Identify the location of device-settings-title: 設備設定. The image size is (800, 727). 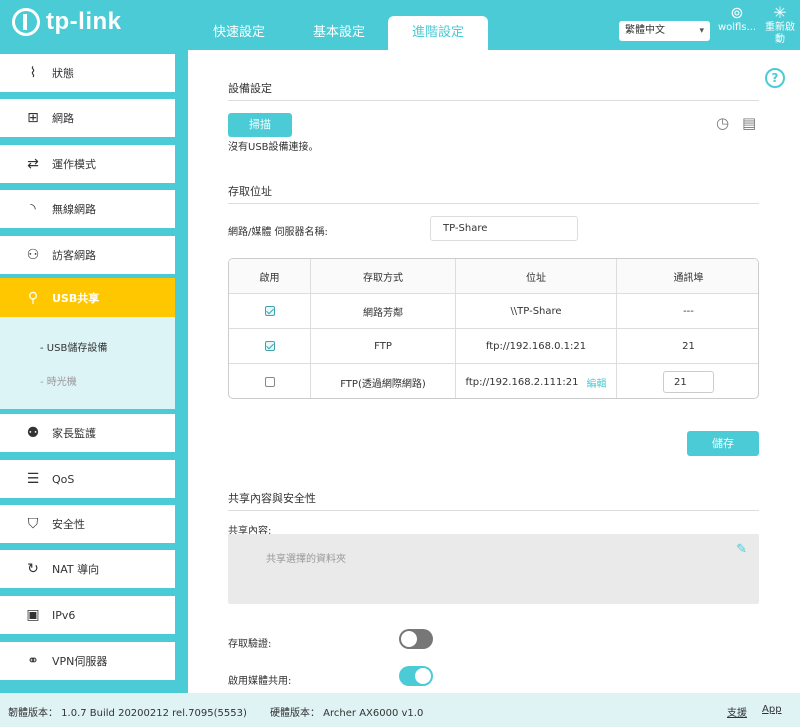
(250, 88).